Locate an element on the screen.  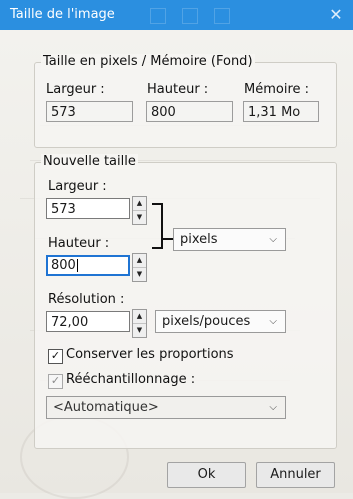
new-width-stepper: ▲ ▼ is located at coordinates (139, 210).